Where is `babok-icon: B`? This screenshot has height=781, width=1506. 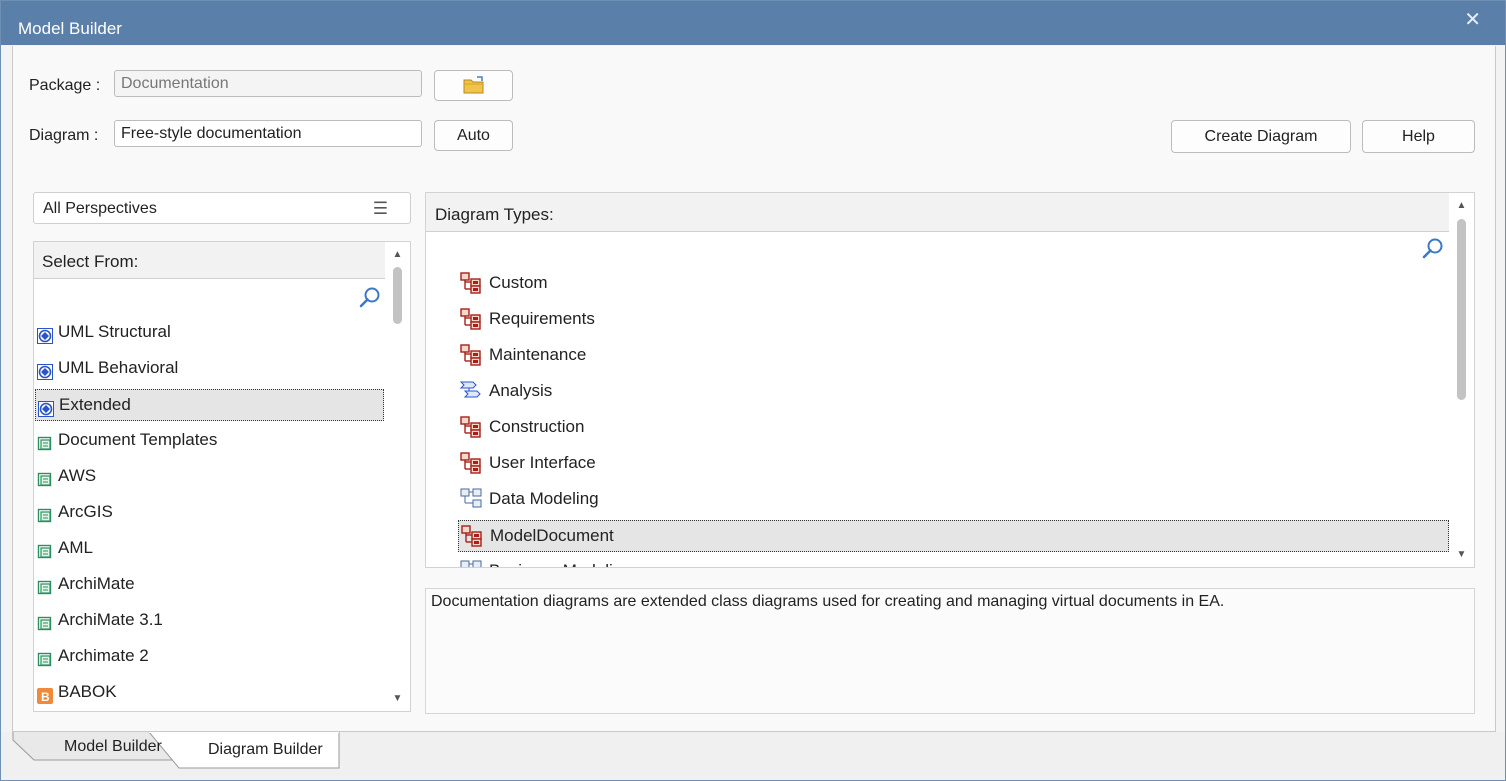
babok-icon: B is located at coordinates (45, 694).